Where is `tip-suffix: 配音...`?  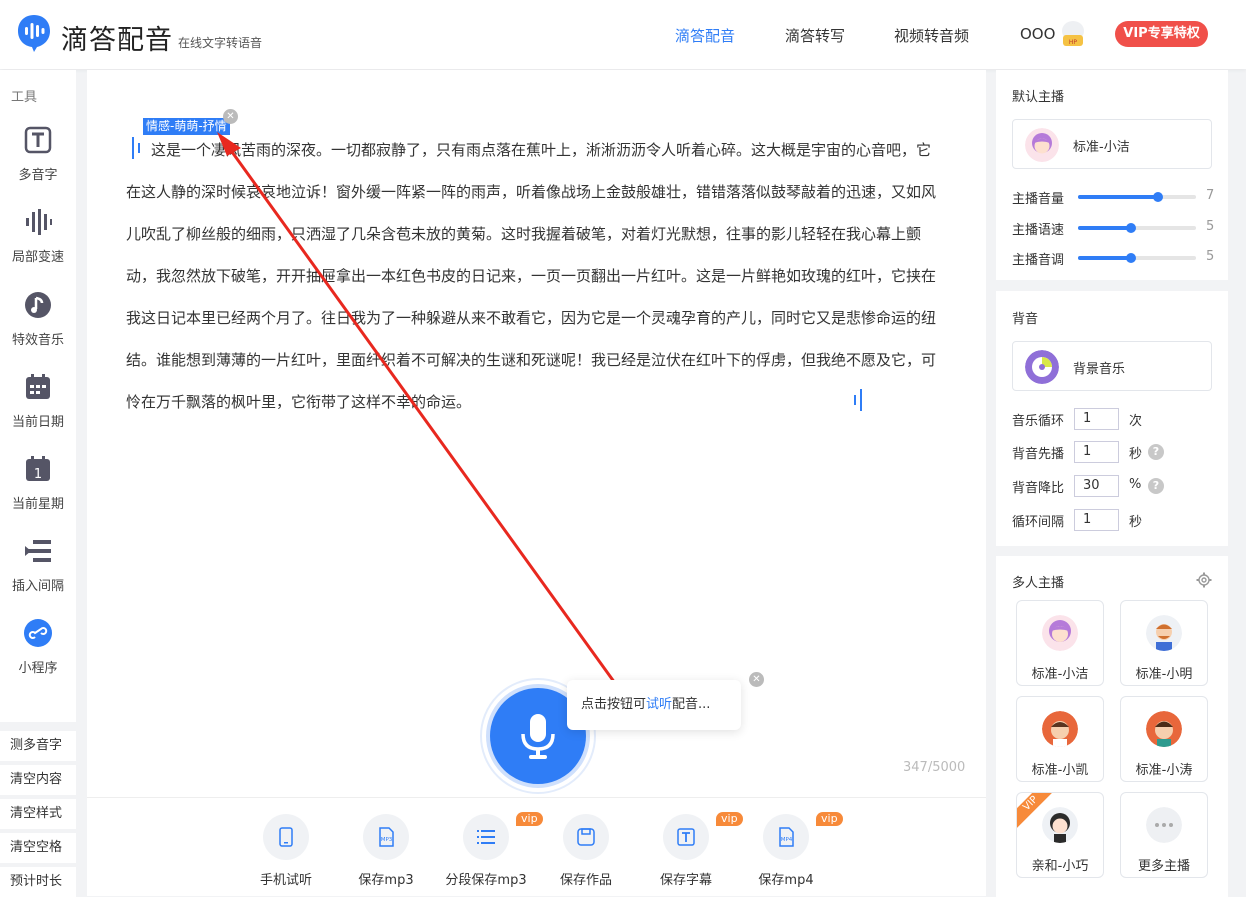
tip-suffix: 配音... is located at coordinates (691, 704).